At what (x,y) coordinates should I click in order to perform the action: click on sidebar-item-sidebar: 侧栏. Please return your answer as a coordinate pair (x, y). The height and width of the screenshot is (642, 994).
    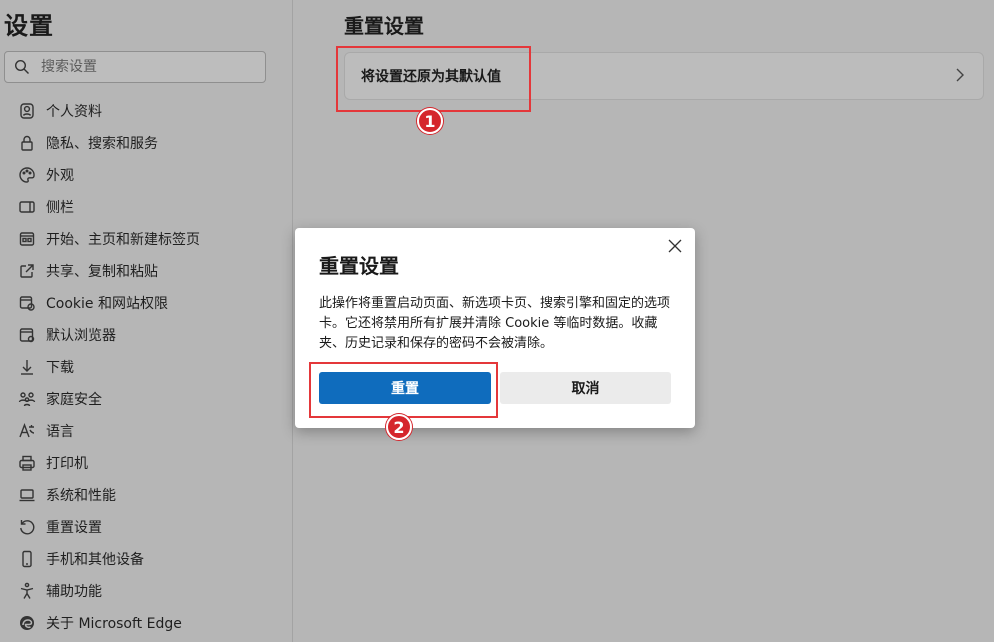
    Looking at the image, I should click on (146, 207).